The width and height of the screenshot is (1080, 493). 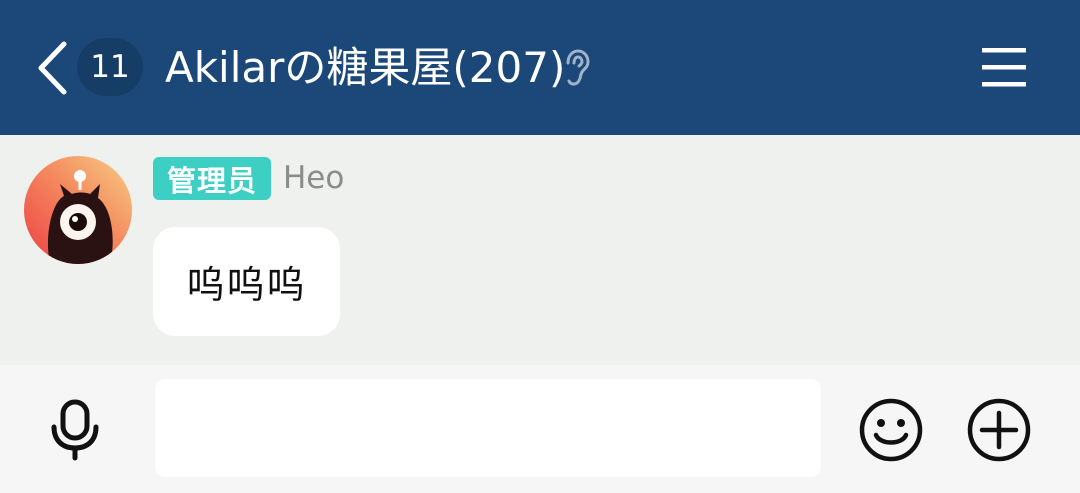 I want to click on chat-title: Akilarの糖果屋(207), so click(x=365, y=68).